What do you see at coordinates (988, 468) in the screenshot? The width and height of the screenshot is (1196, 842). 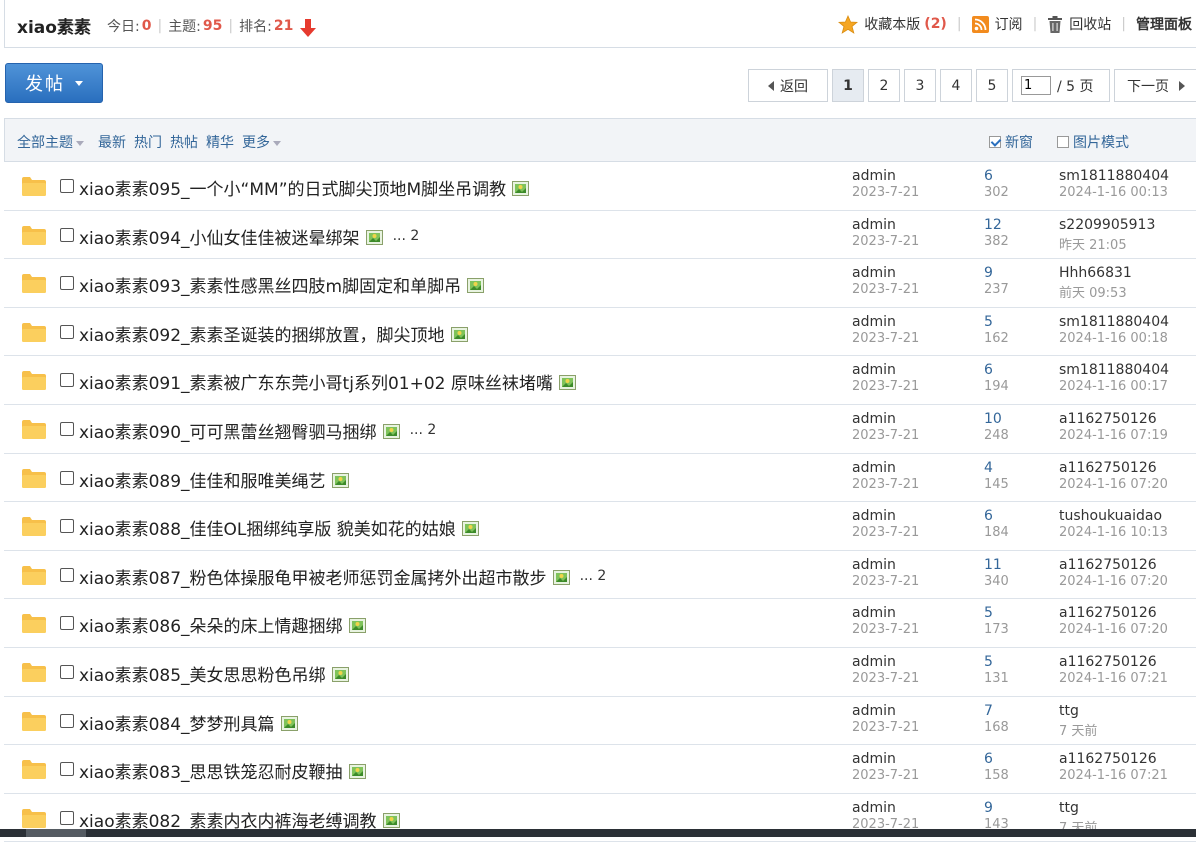 I see `reply-count: 4` at bounding box center [988, 468].